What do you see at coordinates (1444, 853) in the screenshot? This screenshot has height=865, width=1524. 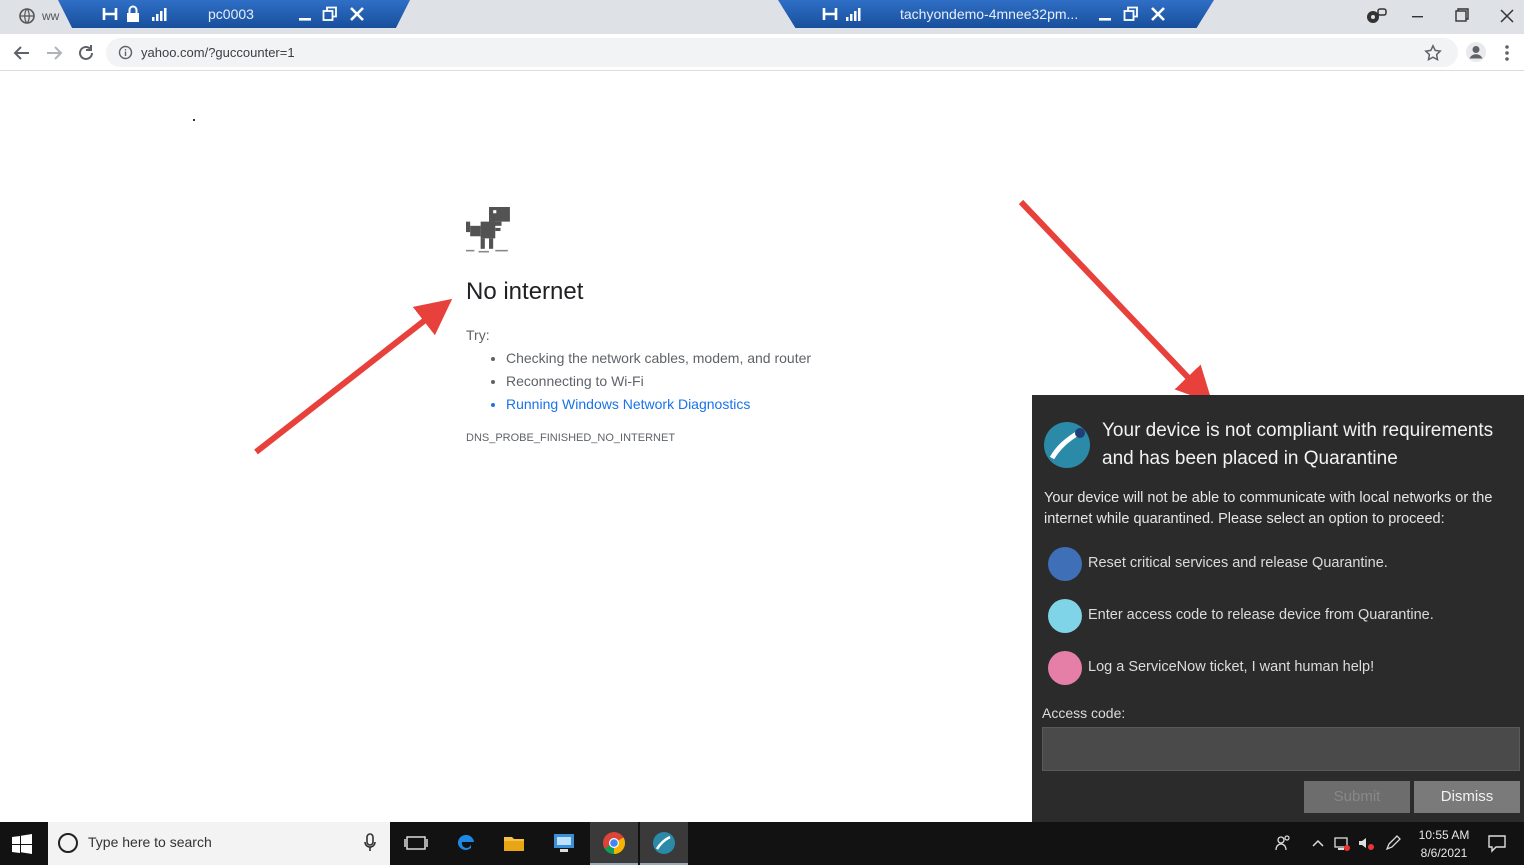 I see `clock-date: 8/6/2021` at bounding box center [1444, 853].